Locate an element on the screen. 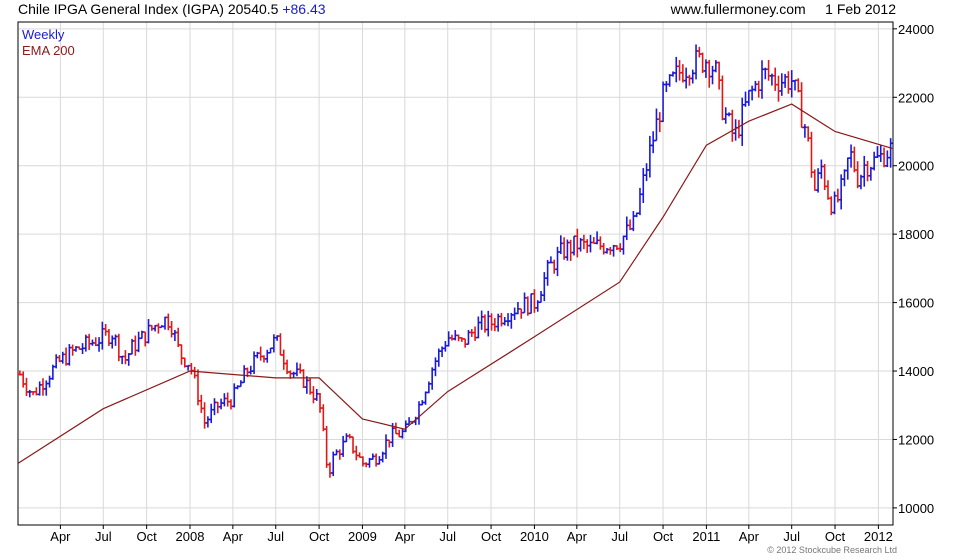 The height and width of the screenshot is (560, 980). legend-weekly: Weekly is located at coordinates (43, 34).